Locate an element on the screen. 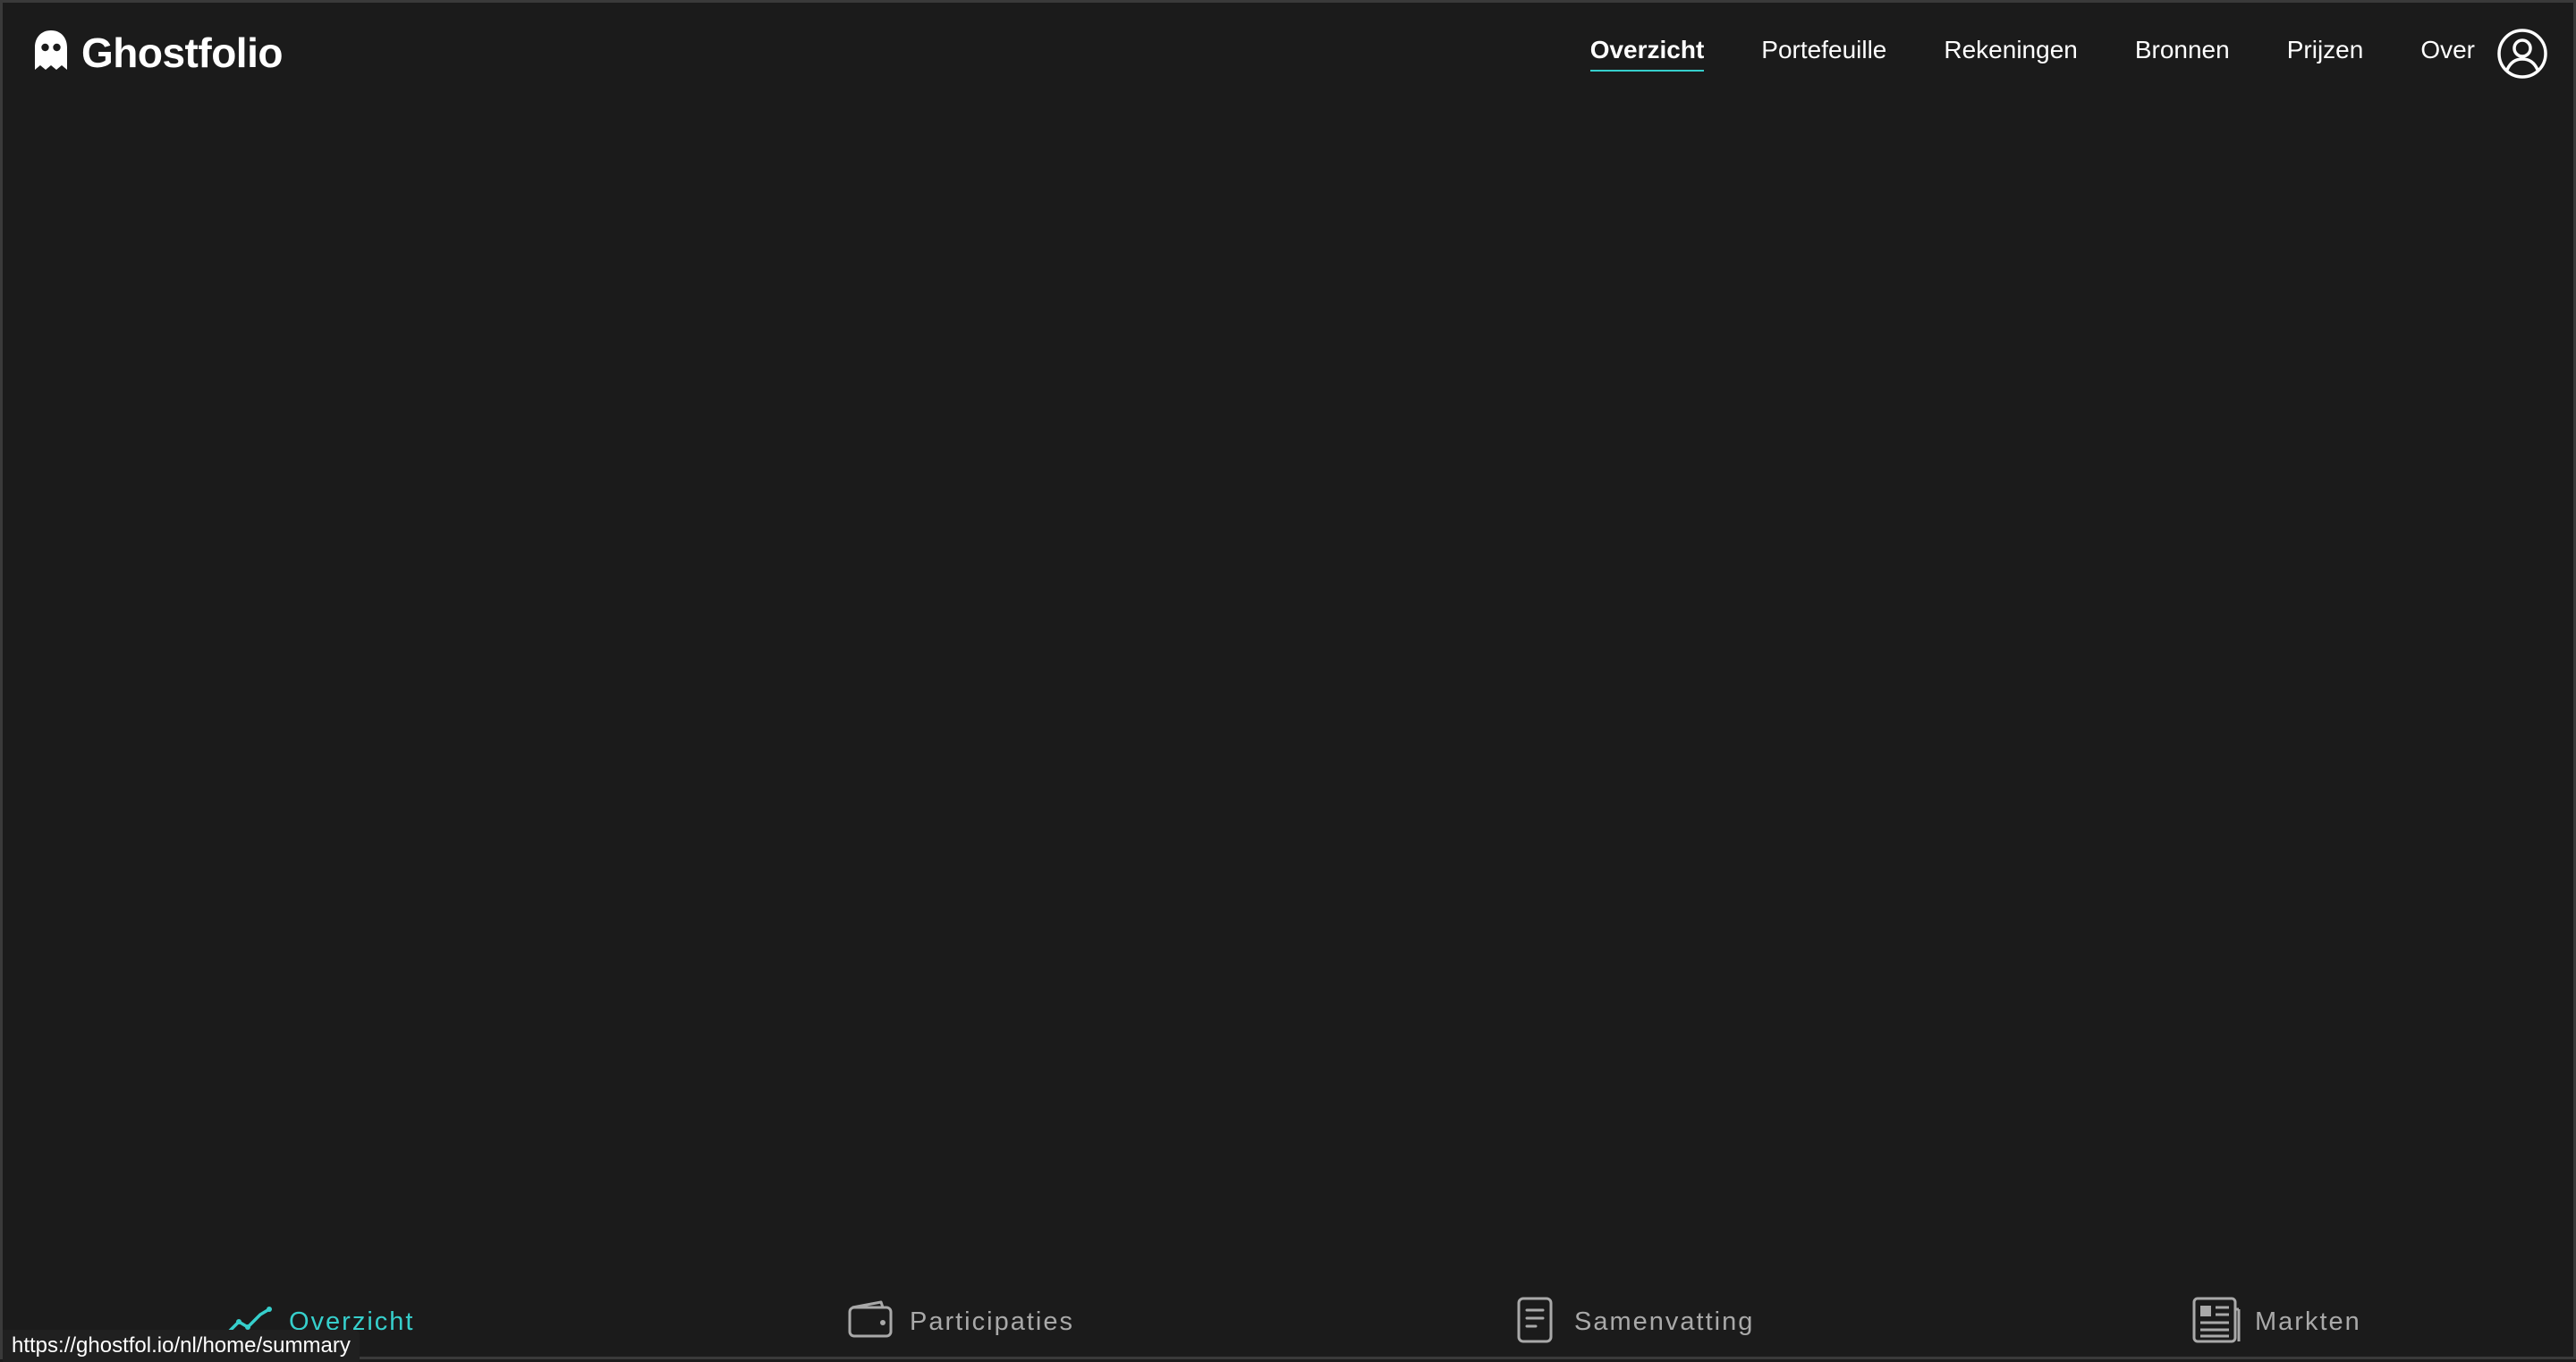 The height and width of the screenshot is (1362, 2576). document-icon is located at coordinates (1535, 1322).